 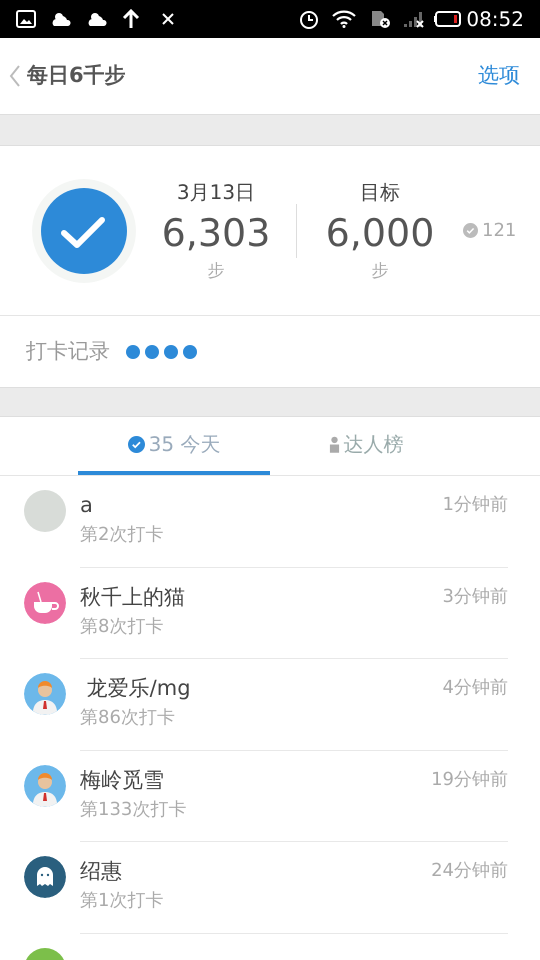 I want to click on time-ago: 4分钟前, so click(x=475, y=688).